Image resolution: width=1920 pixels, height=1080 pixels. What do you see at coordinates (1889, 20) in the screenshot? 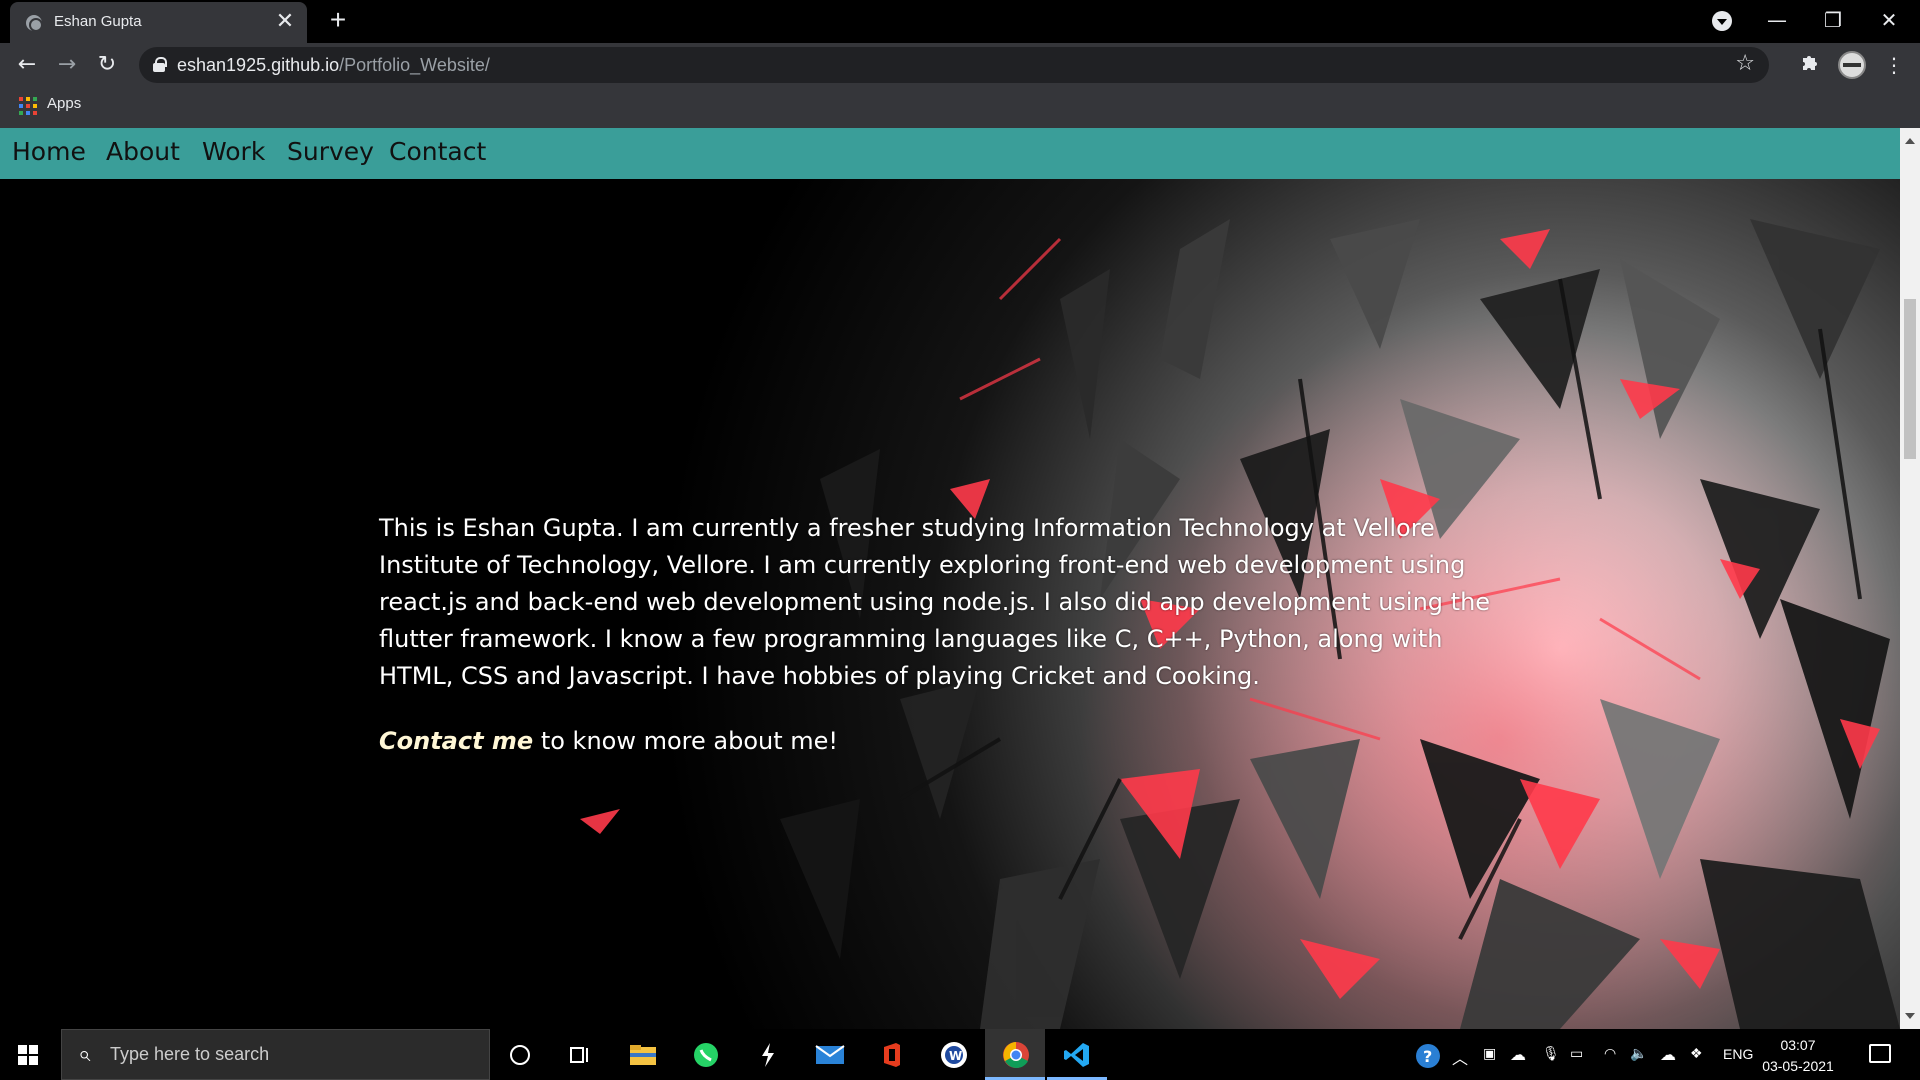
I see `close-window-button: ✕` at bounding box center [1889, 20].